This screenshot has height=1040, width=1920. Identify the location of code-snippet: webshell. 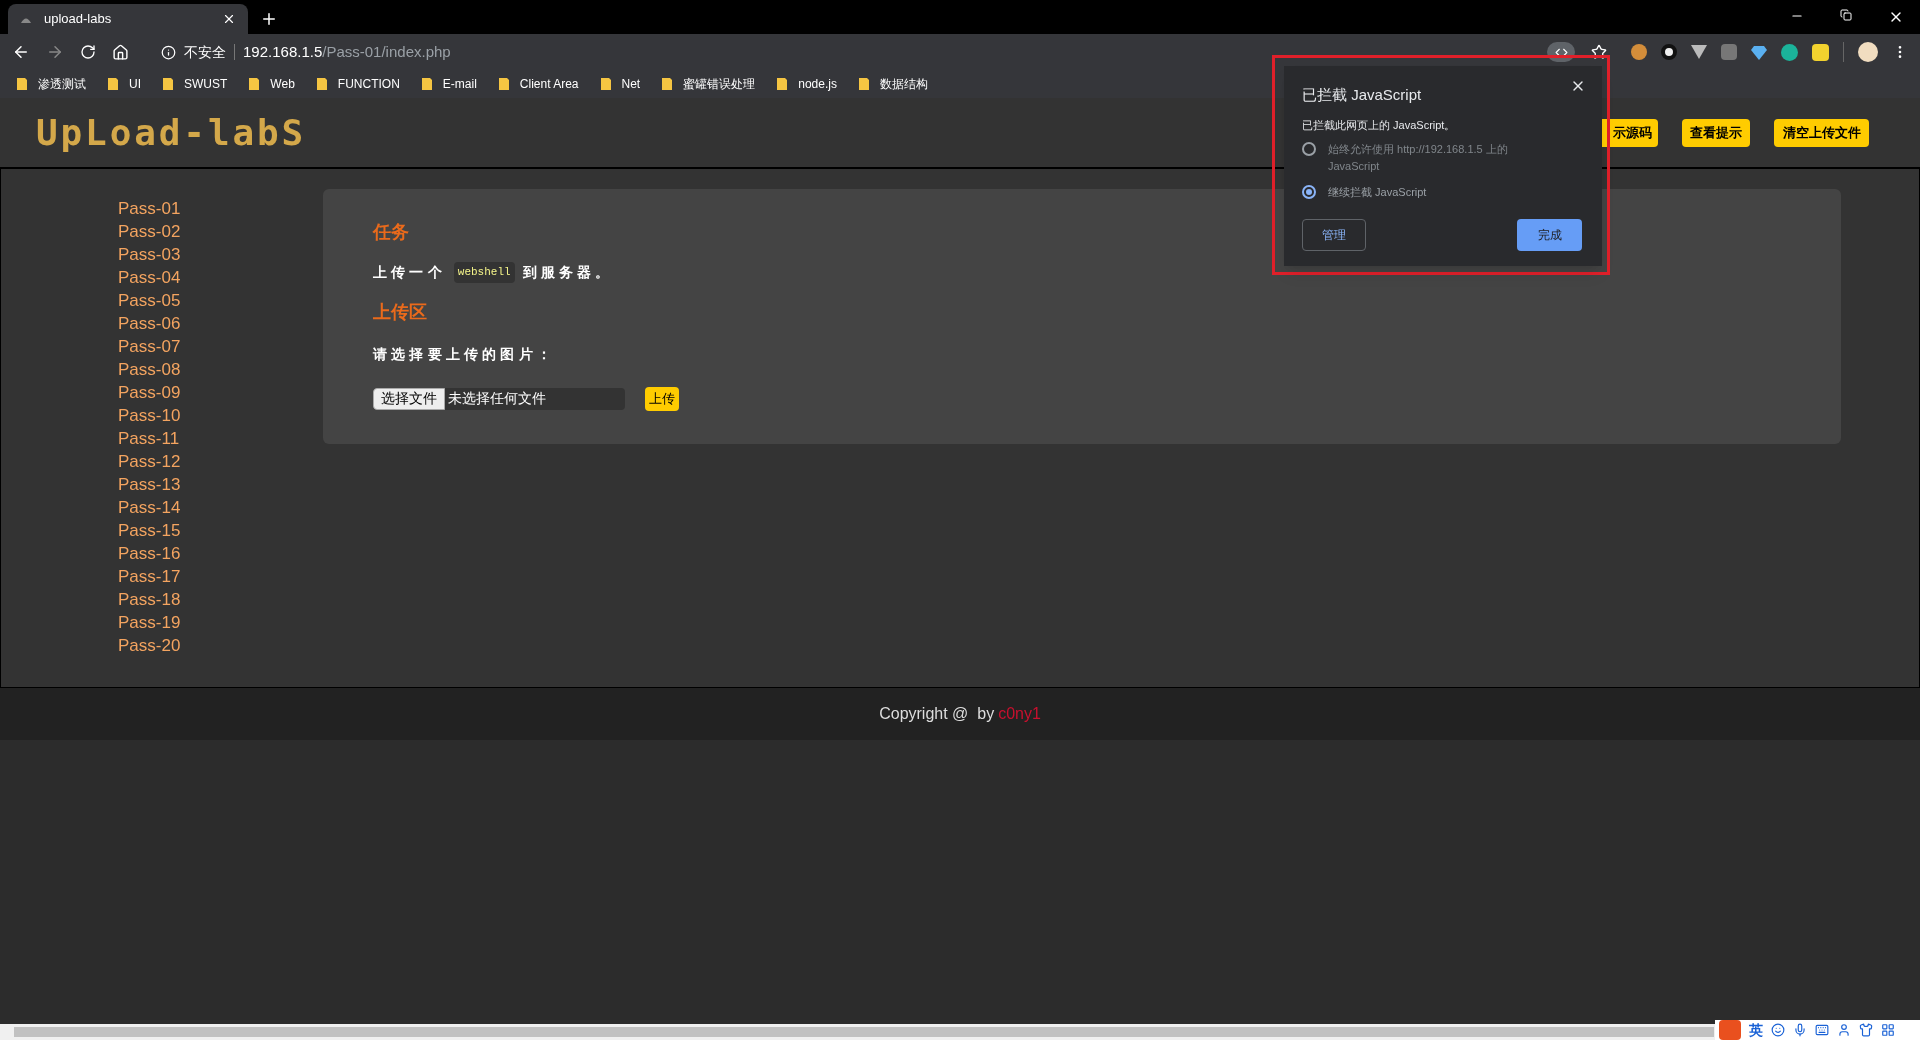
(484, 272).